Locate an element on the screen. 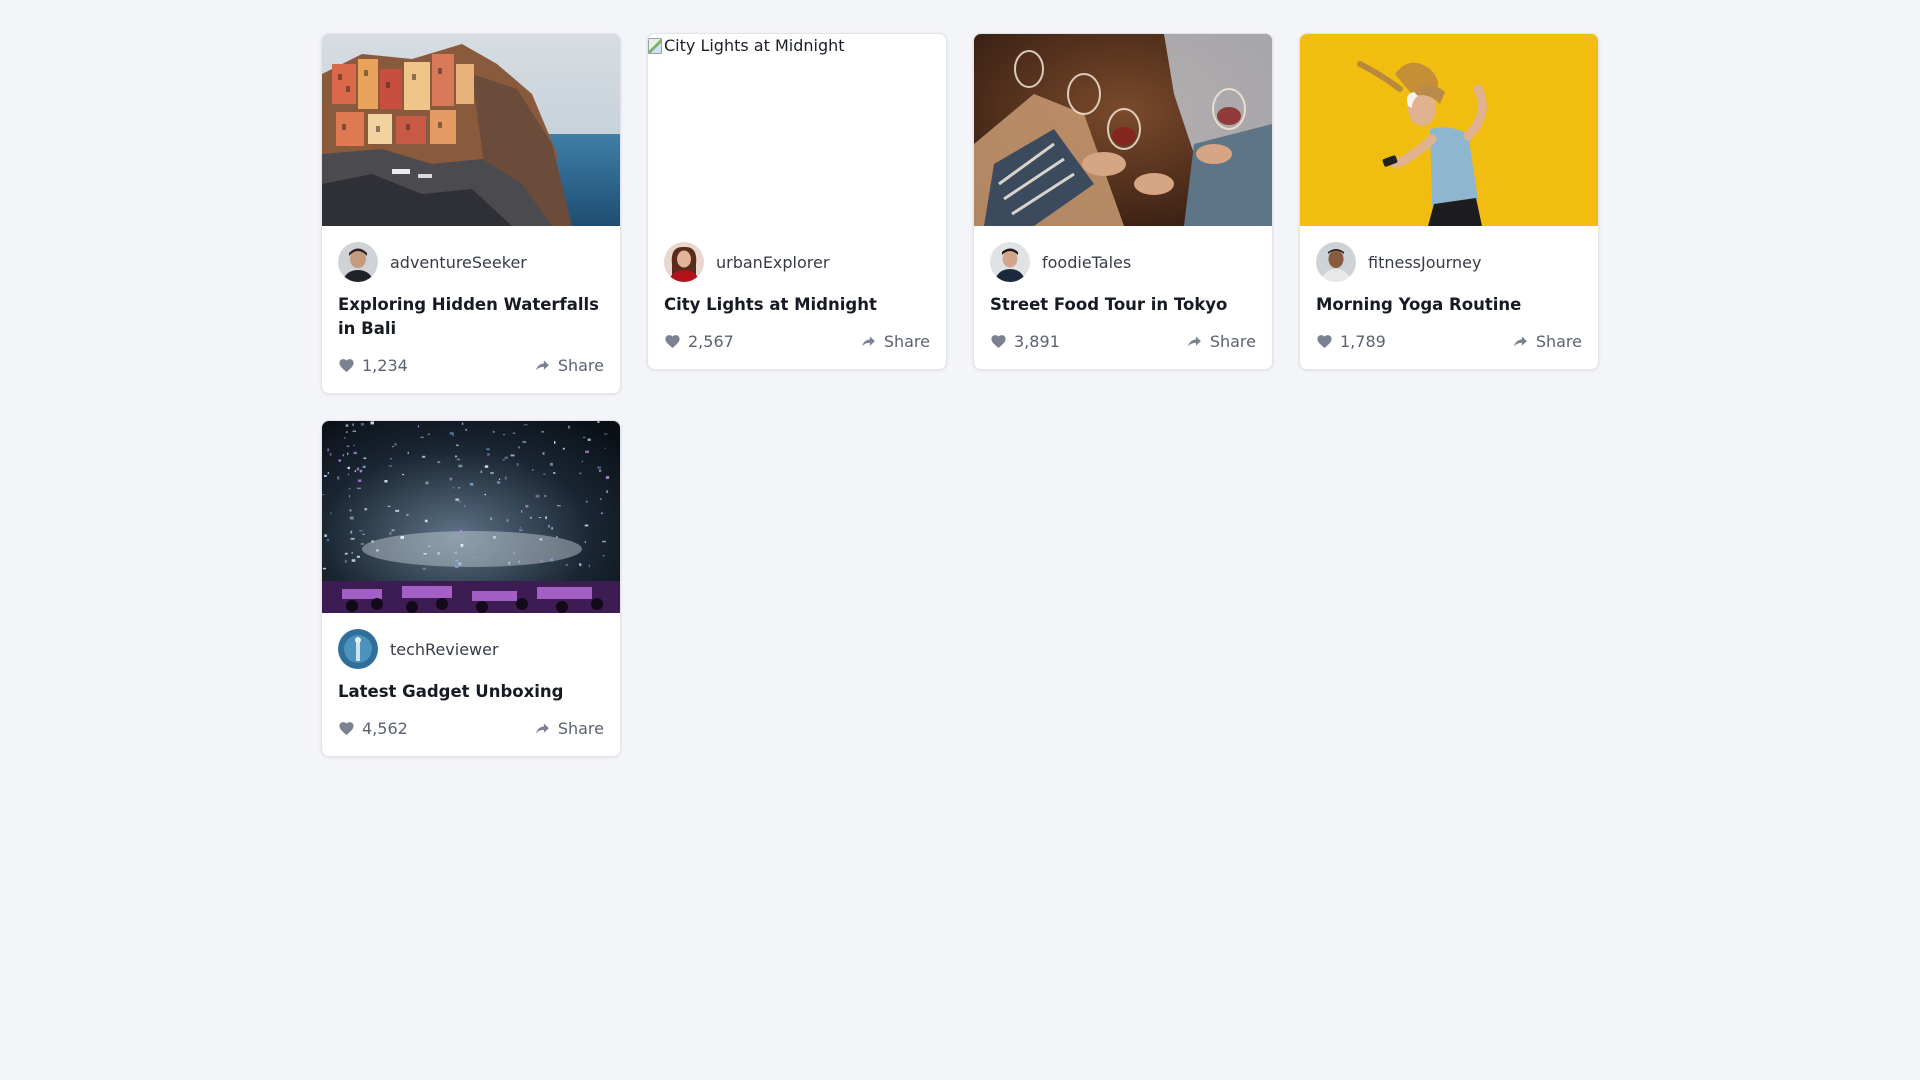 The image size is (1920, 1080). like-button: 1,234 is located at coordinates (373, 365).